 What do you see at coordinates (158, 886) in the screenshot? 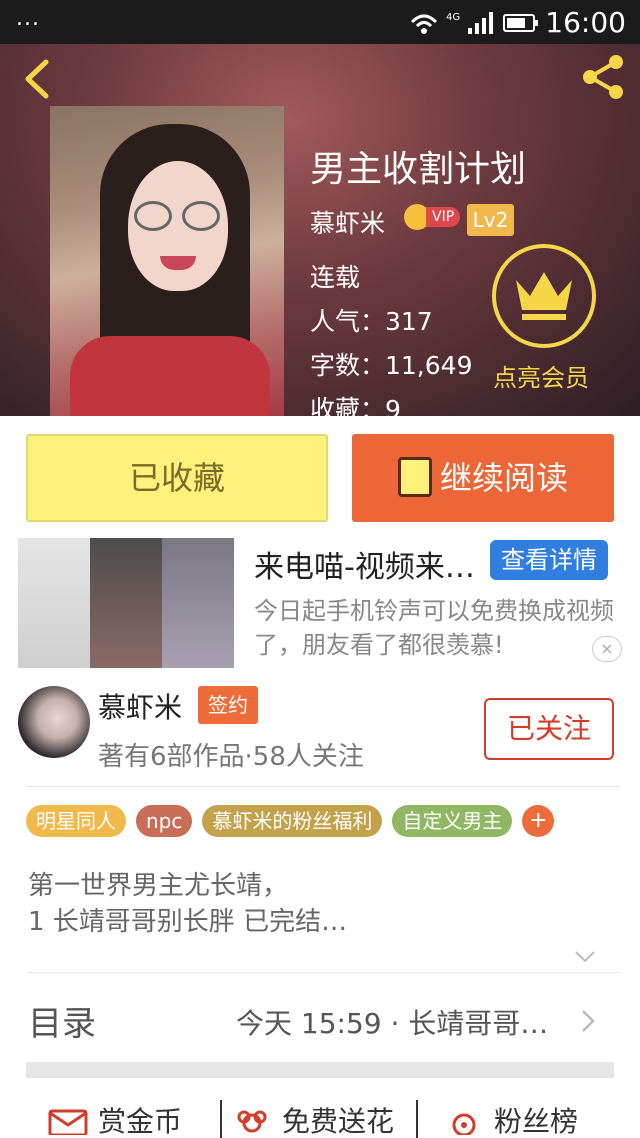
I see `summary-line: 第一世界男主尤长靖，` at bounding box center [158, 886].